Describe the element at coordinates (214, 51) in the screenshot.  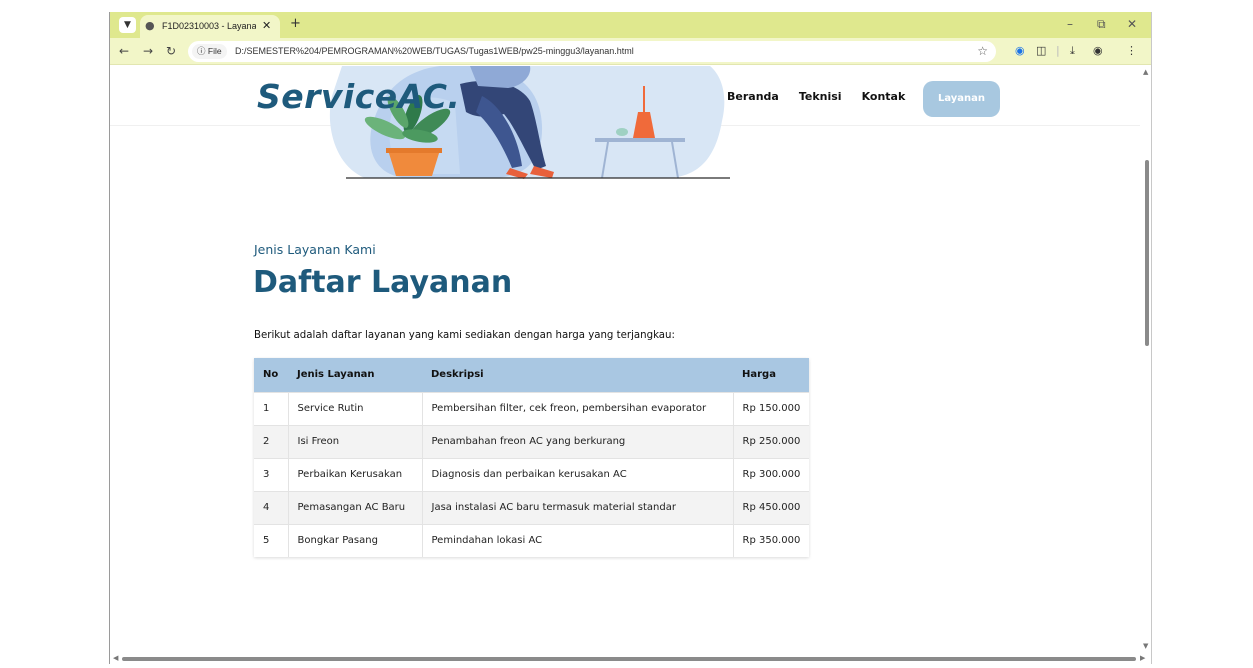
I see `file-chip-label: File` at that location.